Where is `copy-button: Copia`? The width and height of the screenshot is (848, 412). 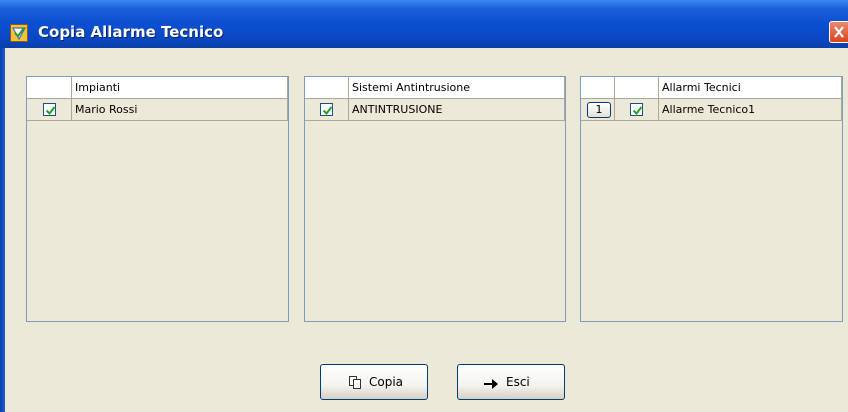 copy-button: Copia is located at coordinates (374, 382).